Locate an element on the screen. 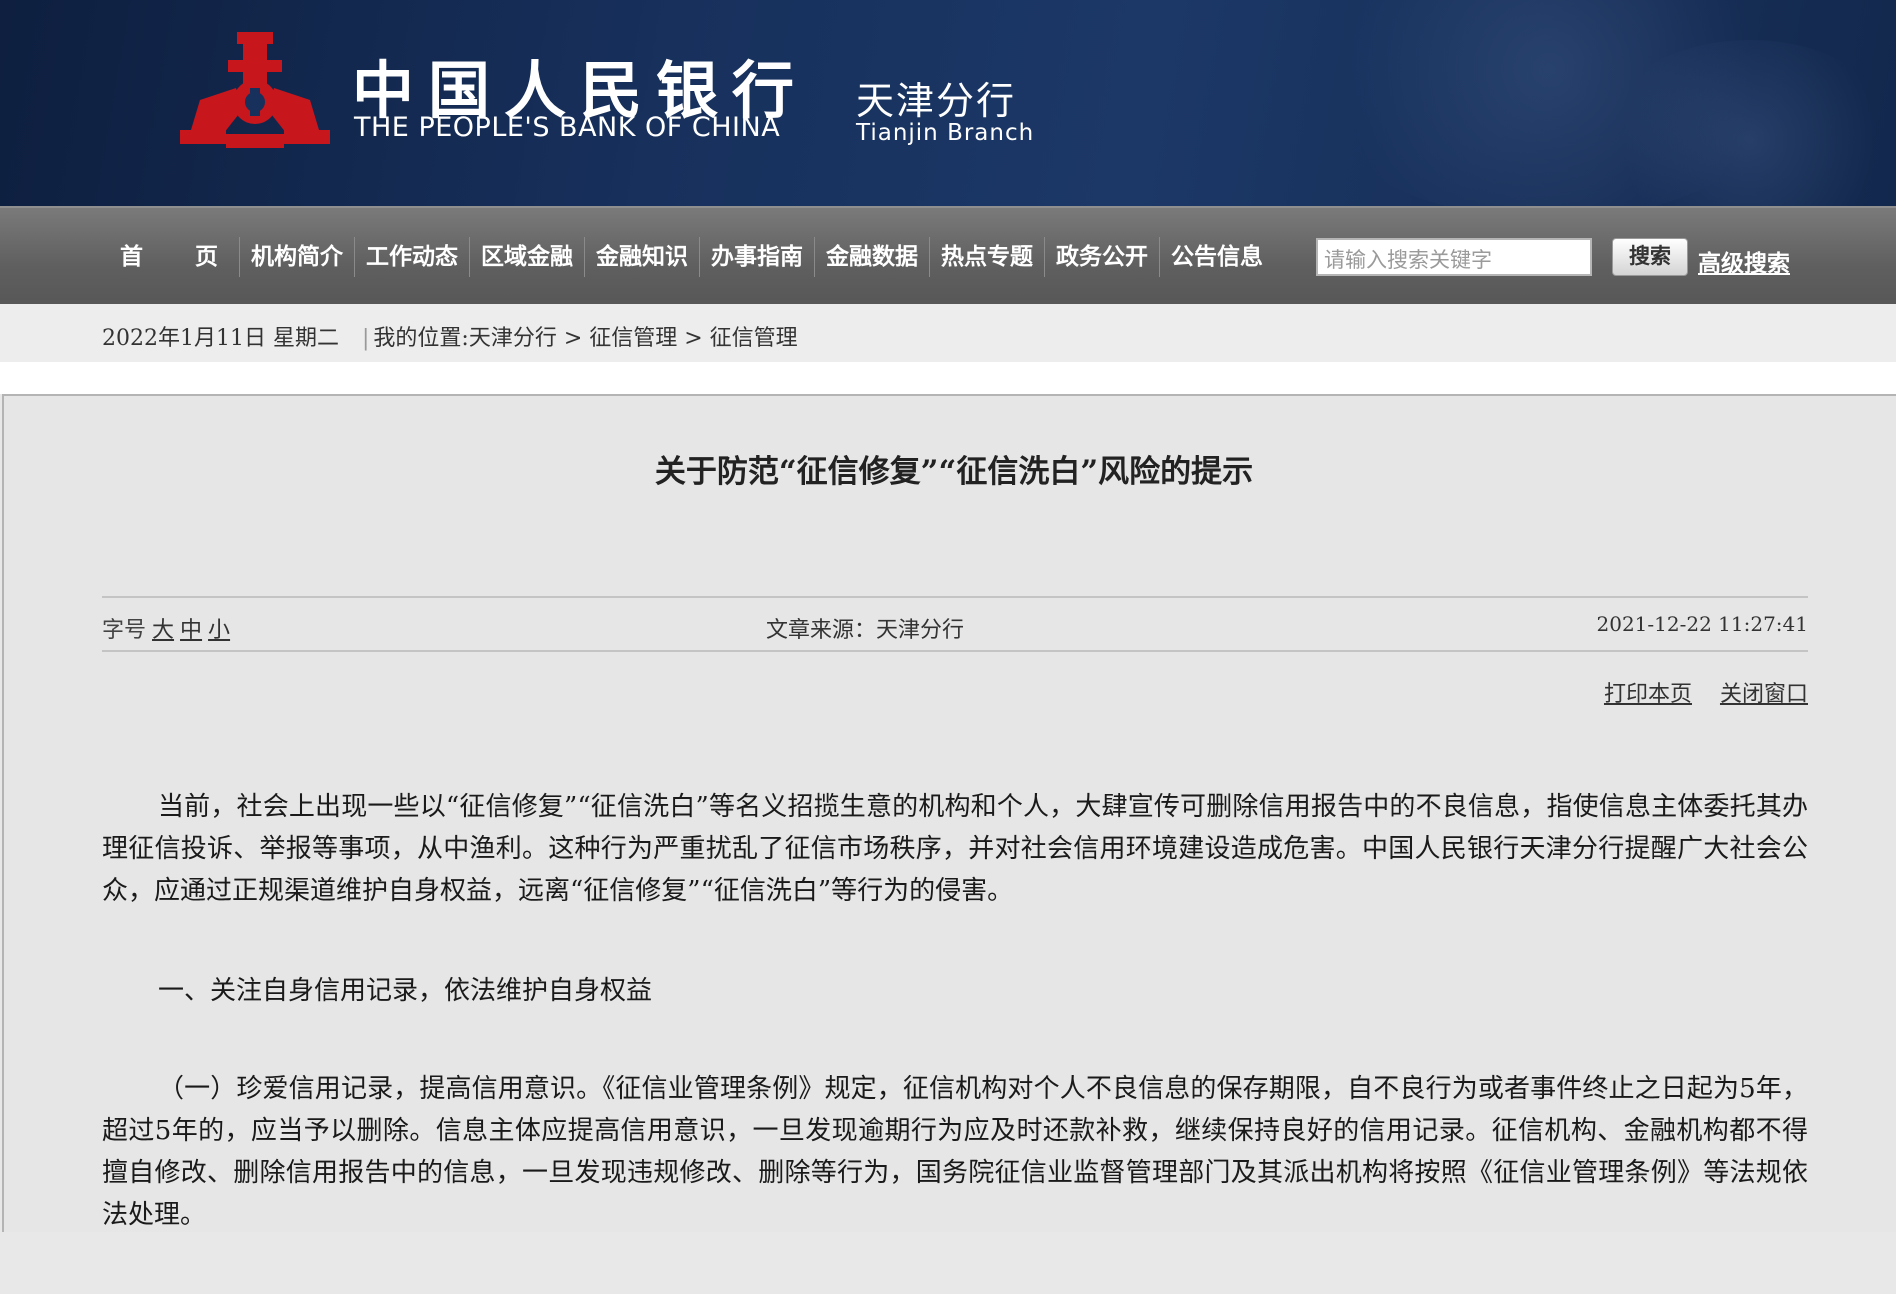 This screenshot has height=1294, width=1896. print-page-link: 打印本页 is located at coordinates (1648, 694).